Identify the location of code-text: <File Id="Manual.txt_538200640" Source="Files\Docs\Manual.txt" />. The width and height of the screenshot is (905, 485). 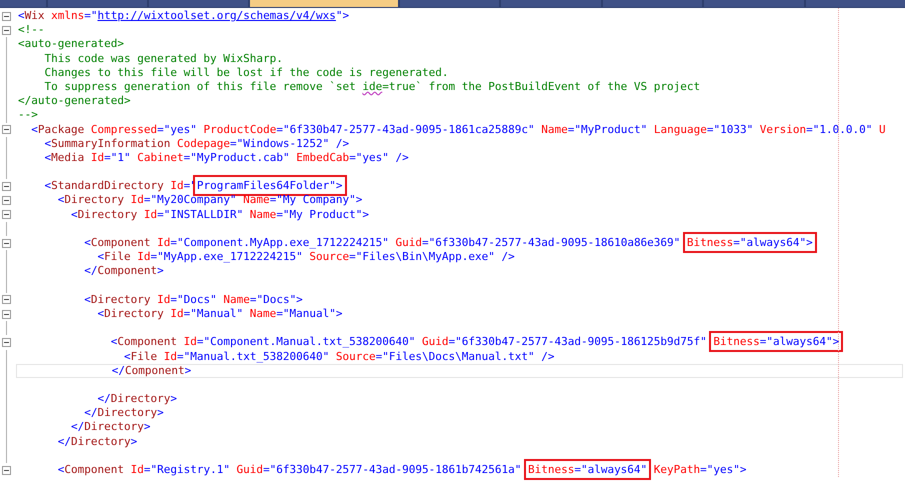
(338, 356).